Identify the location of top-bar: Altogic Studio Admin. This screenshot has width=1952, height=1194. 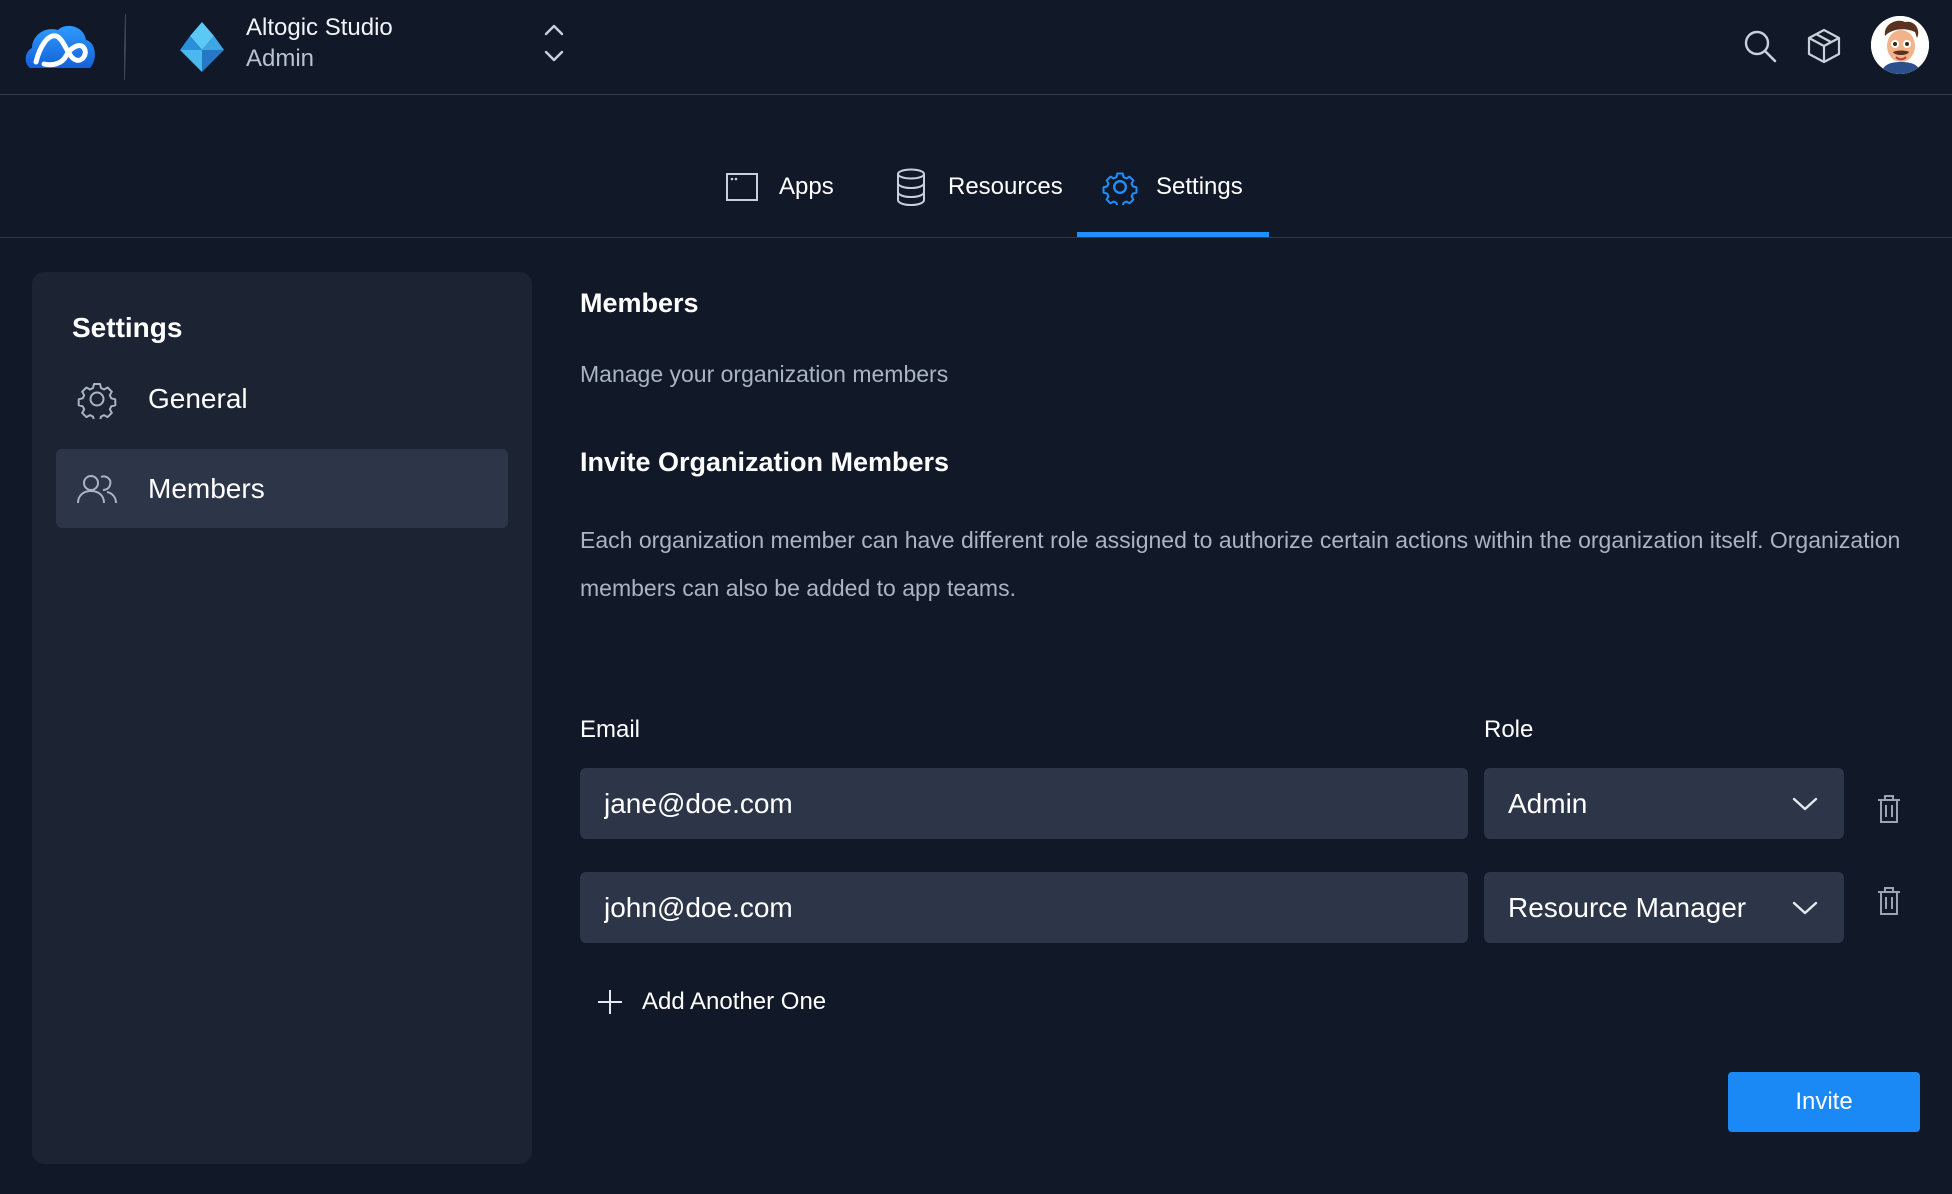
(976, 47).